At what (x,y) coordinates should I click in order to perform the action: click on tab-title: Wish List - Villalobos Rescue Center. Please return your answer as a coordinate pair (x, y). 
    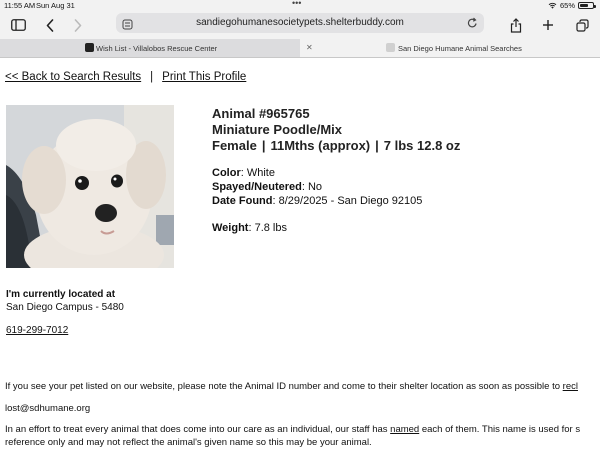
    Looking at the image, I should click on (156, 48).